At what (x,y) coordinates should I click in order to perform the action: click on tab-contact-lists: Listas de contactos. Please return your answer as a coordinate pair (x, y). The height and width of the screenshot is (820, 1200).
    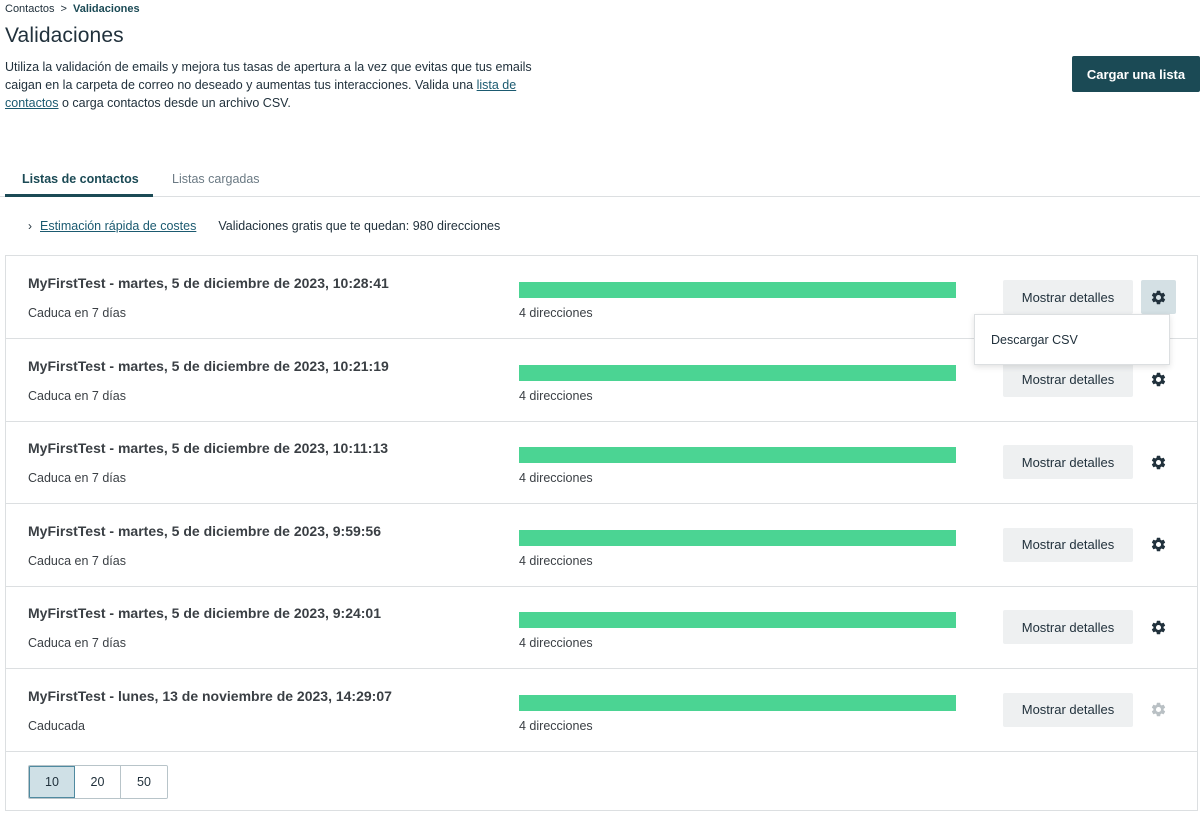
    Looking at the image, I should click on (80, 179).